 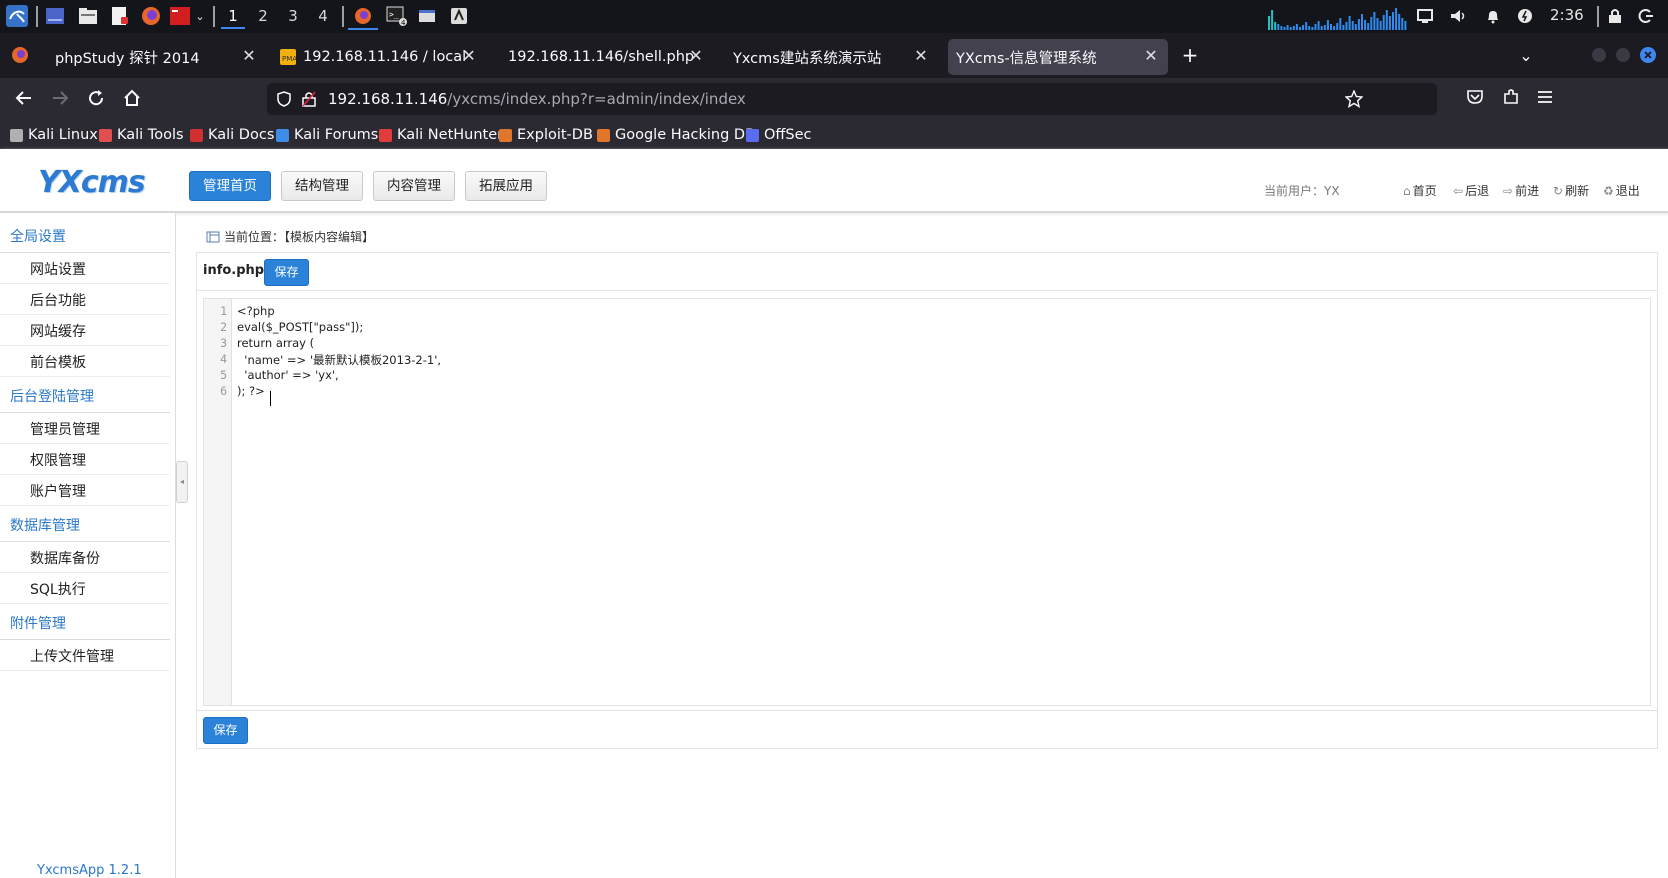 I want to click on nav-extensions-button: 拓展应用, so click(x=506, y=186).